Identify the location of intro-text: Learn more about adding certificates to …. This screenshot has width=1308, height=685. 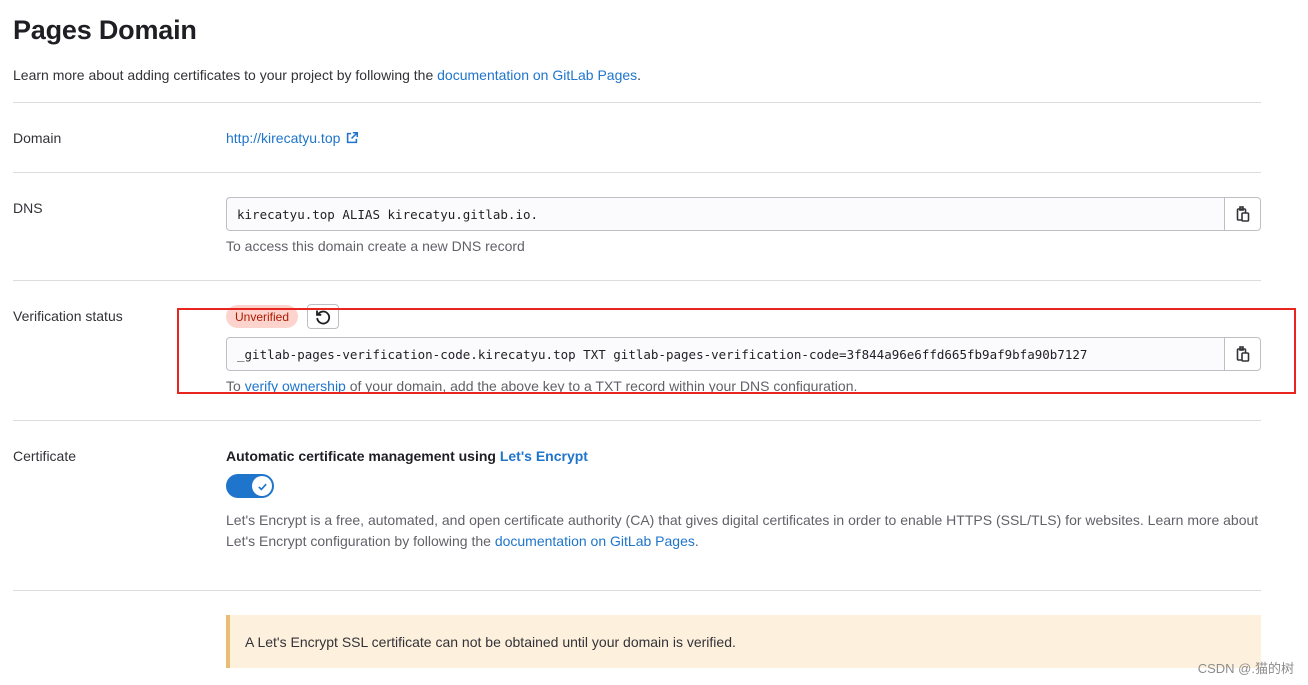
(327, 75).